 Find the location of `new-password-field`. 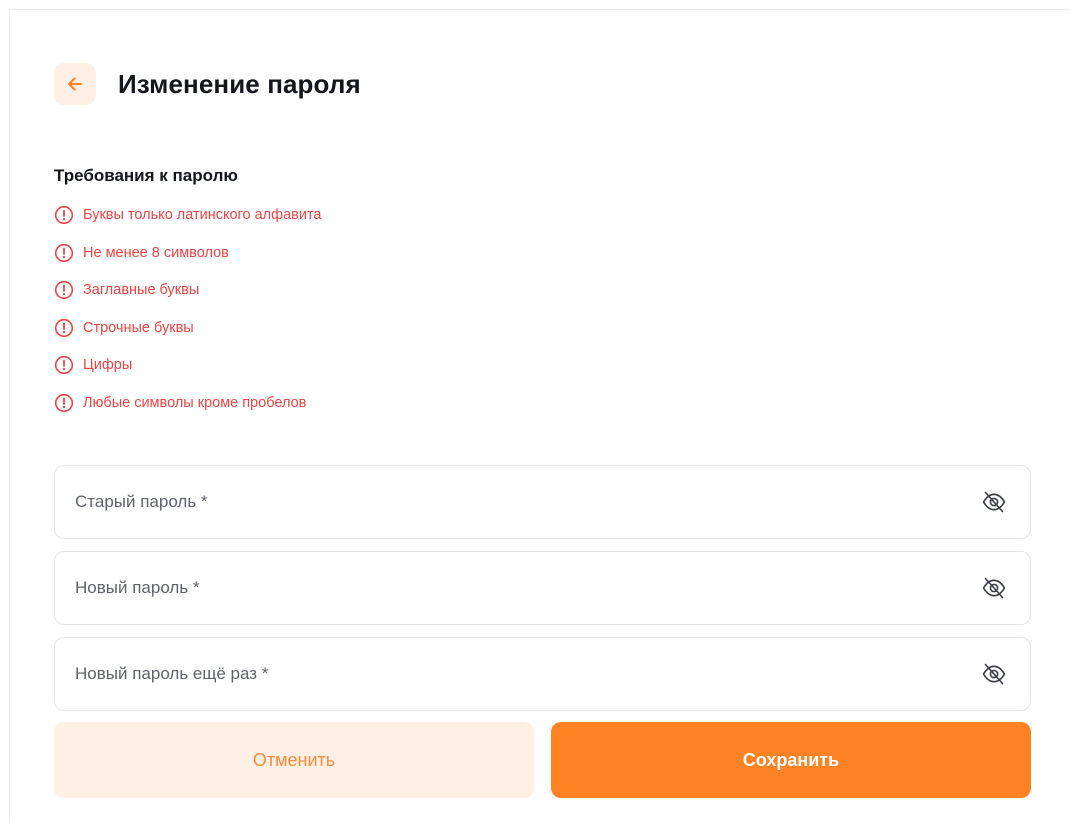

new-password-field is located at coordinates (542, 588).